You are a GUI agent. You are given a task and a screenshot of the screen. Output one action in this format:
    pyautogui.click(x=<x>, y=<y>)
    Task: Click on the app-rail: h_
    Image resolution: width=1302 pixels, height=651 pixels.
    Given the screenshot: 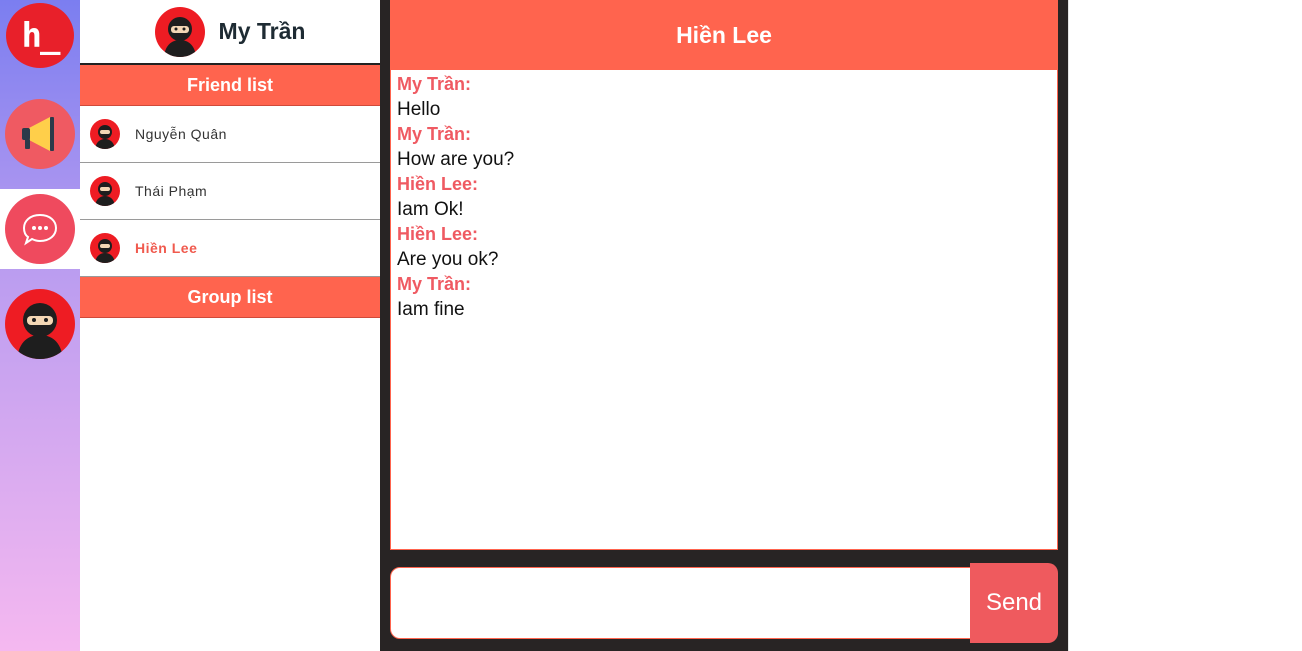 What is the action you would take?
    pyautogui.click(x=40, y=325)
    